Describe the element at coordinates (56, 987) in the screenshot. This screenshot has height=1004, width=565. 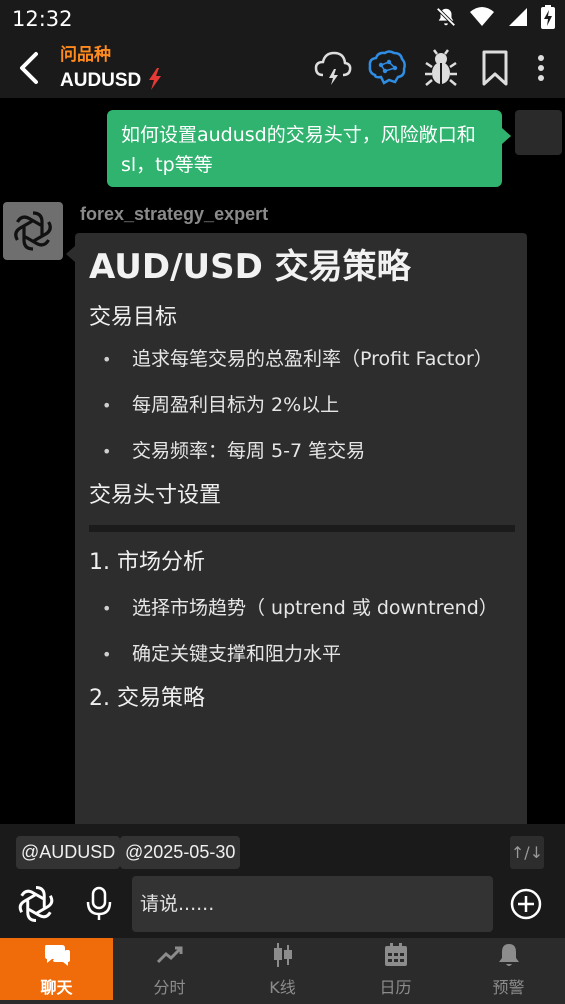
I see `nav-label: 聊天` at that location.